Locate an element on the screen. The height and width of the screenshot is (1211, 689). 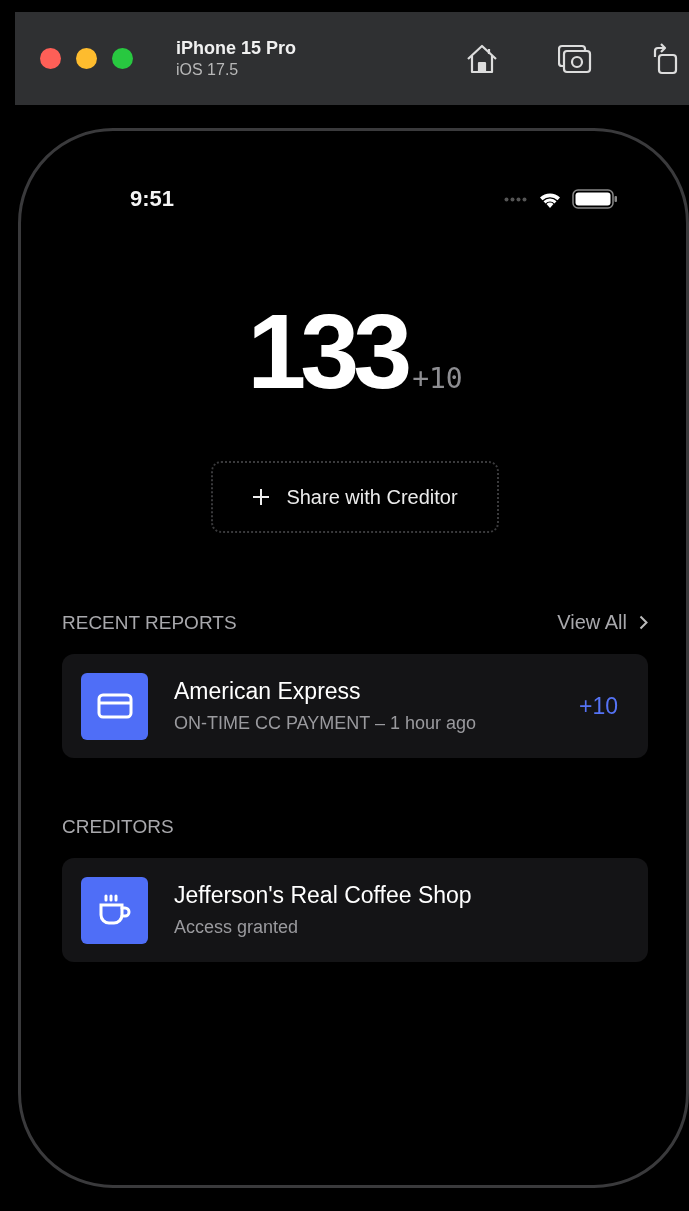
minimize-window-button is located at coordinates (86, 58).